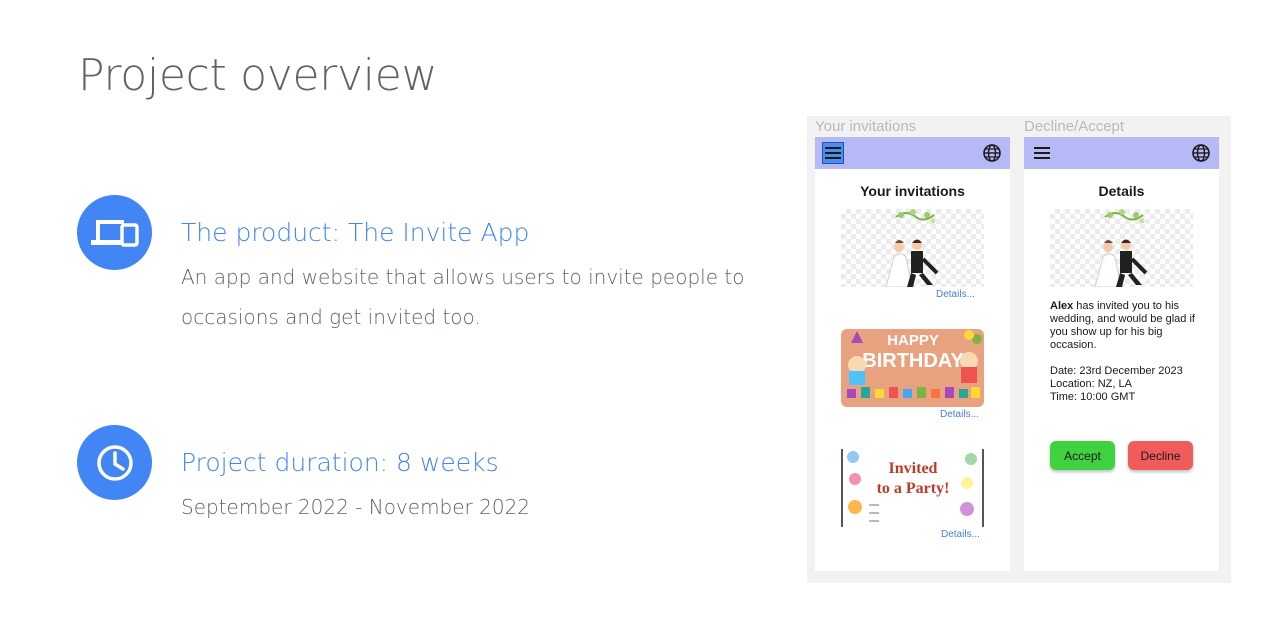 This screenshot has width=1280, height=622. What do you see at coordinates (1062, 306) in the screenshot?
I see `inviter-name: Alex` at bounding box center [1062, 306].